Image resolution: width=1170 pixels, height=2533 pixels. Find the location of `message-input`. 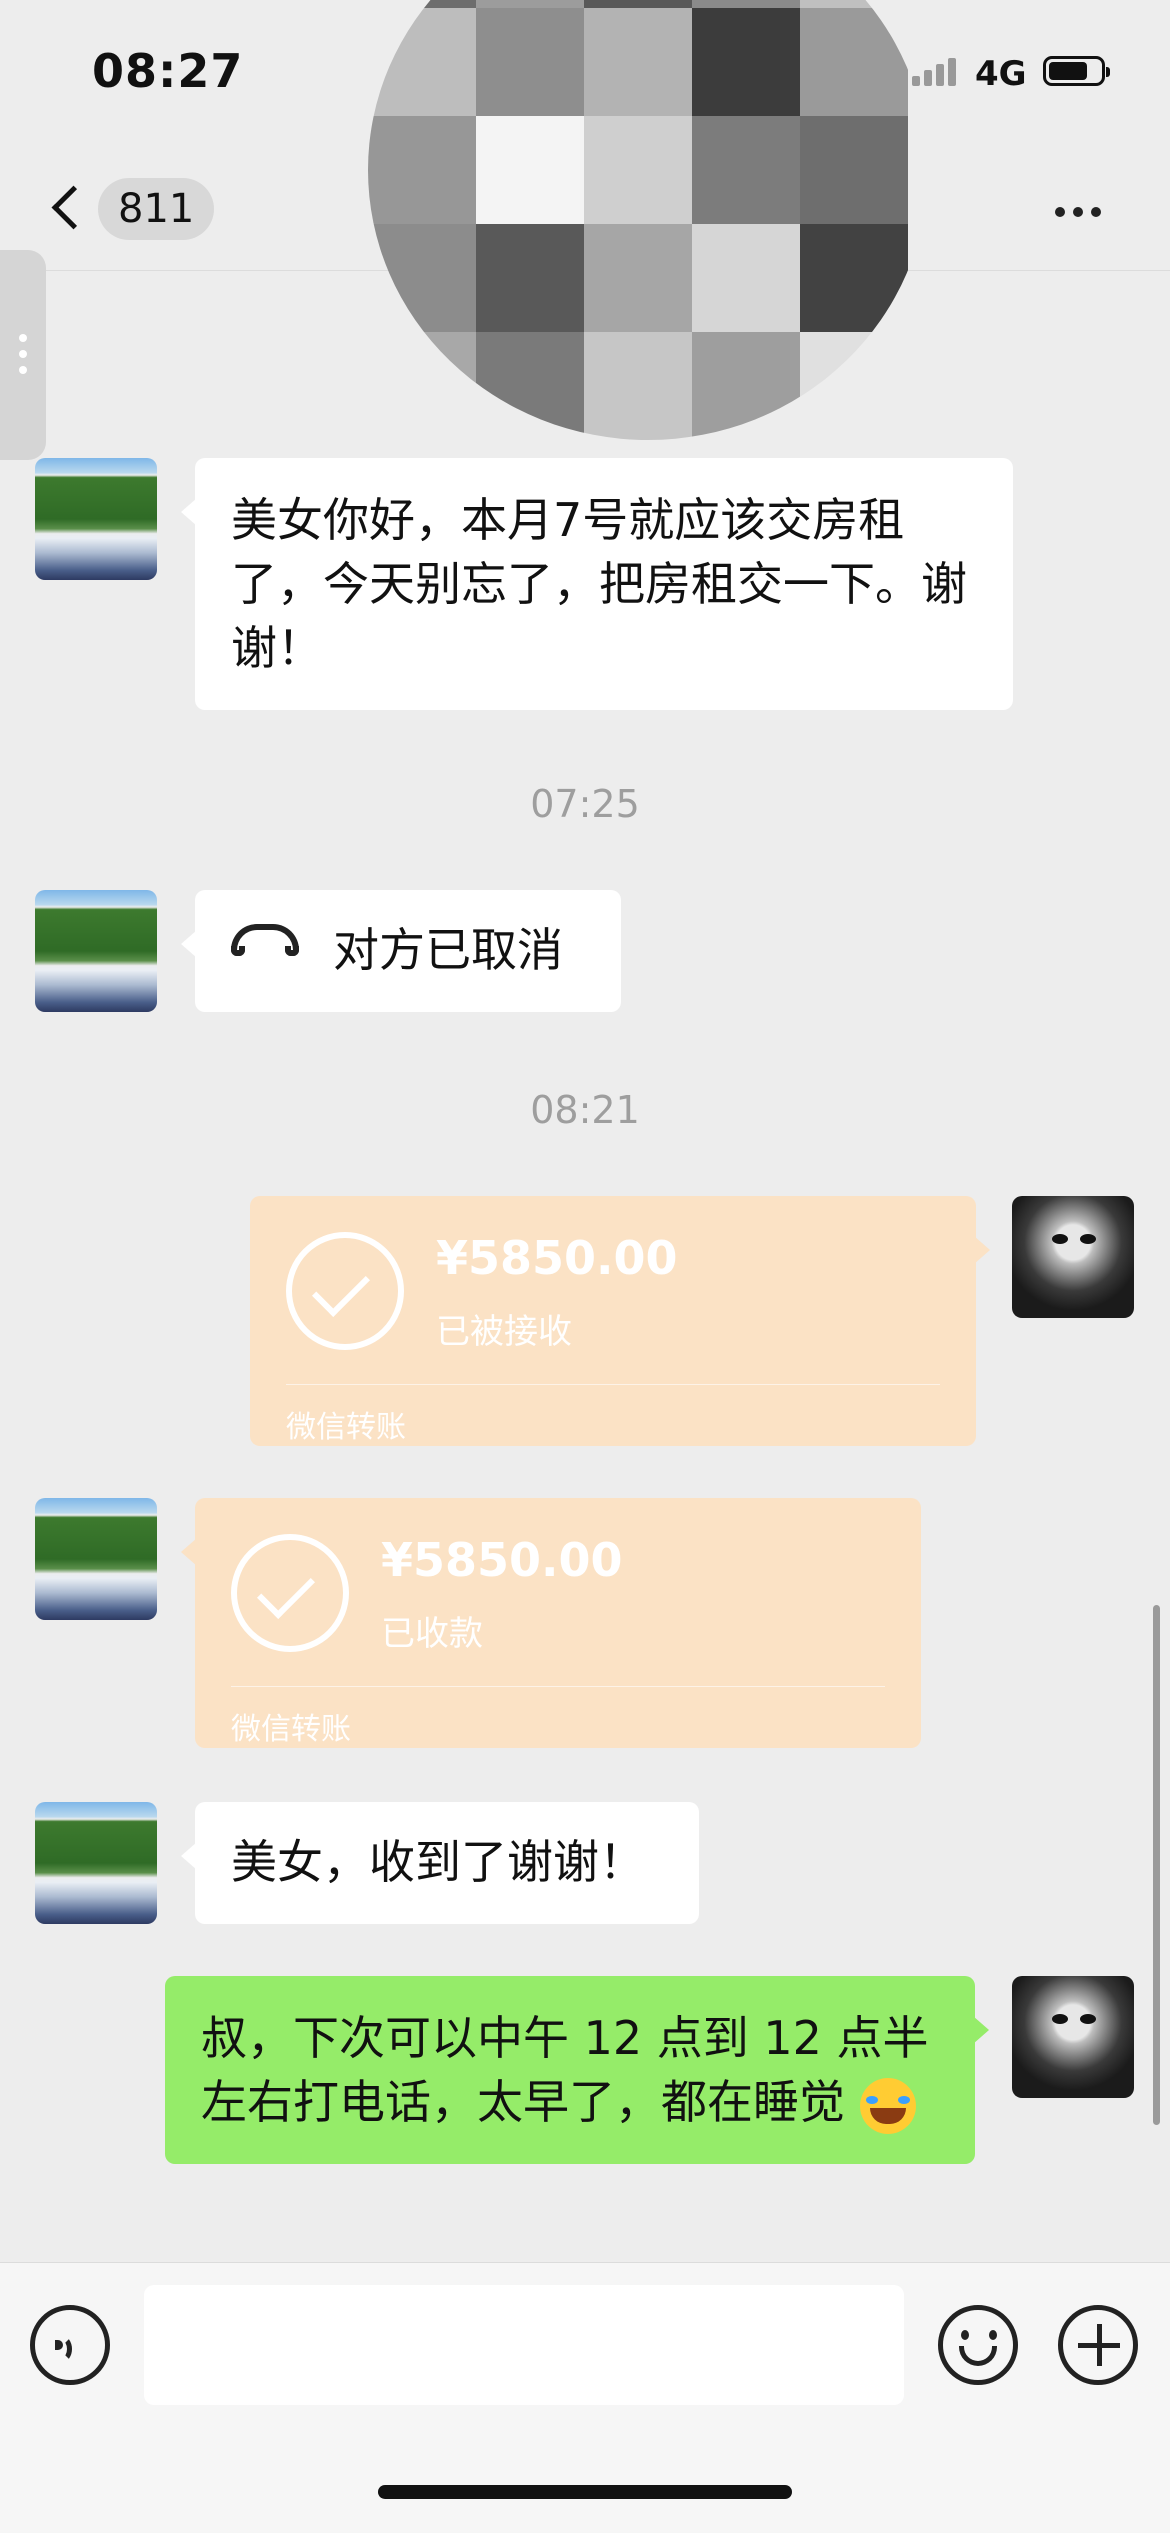

message-input is located at coordinates (524, 2345).